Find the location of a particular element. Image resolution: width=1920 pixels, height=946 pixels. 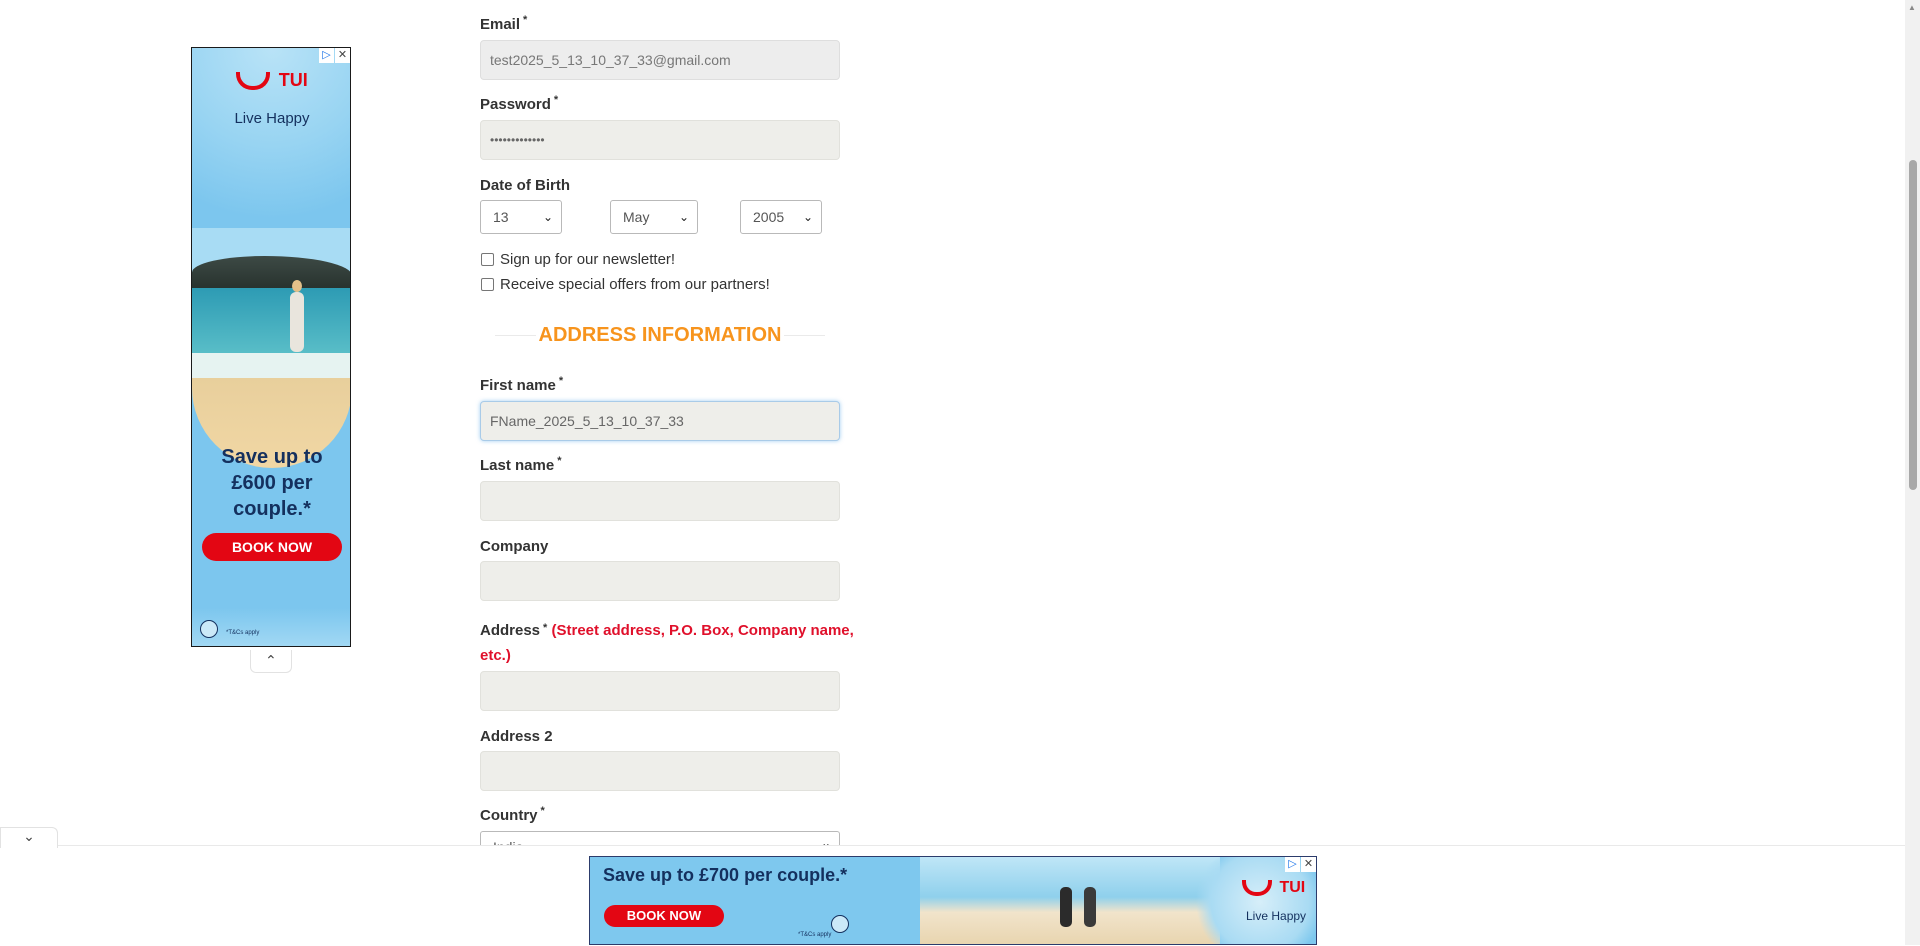

page-scrollbar: ▲ is located at coordinates (1912, 472).